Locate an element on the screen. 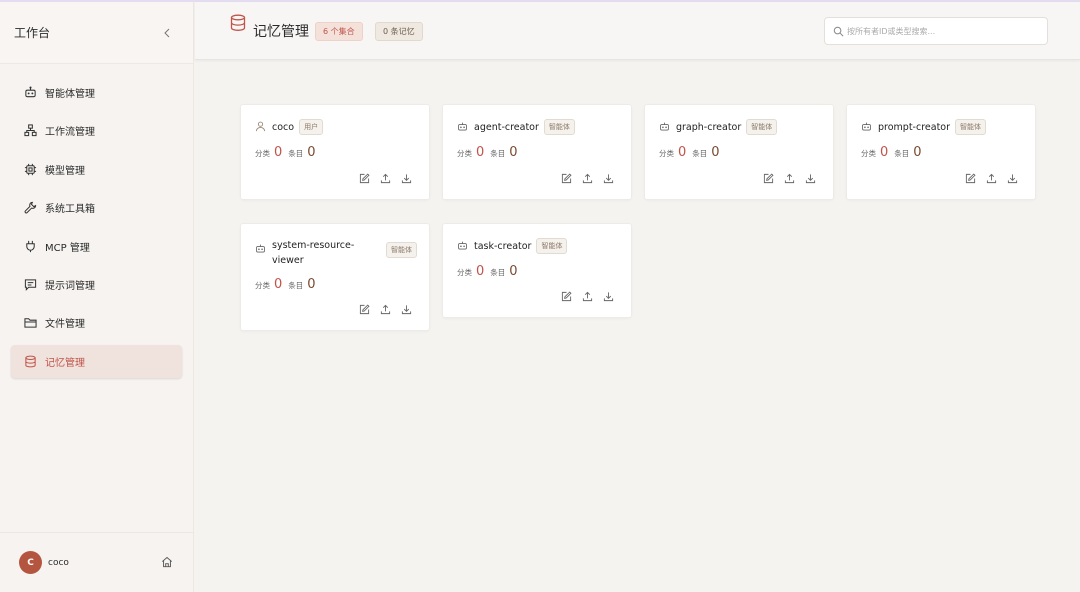 The height and width of the screenshot is (592, 1080). memory-card-agent-creator: agent-creator 智能体 分类 0 条目 0 is located at coordinates (537, 152).